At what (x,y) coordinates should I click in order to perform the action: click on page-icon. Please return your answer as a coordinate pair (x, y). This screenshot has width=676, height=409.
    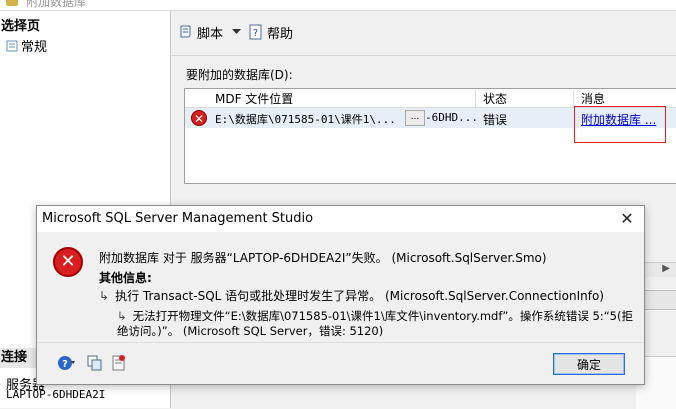
    Looking at the image, I should click on (12, 45).